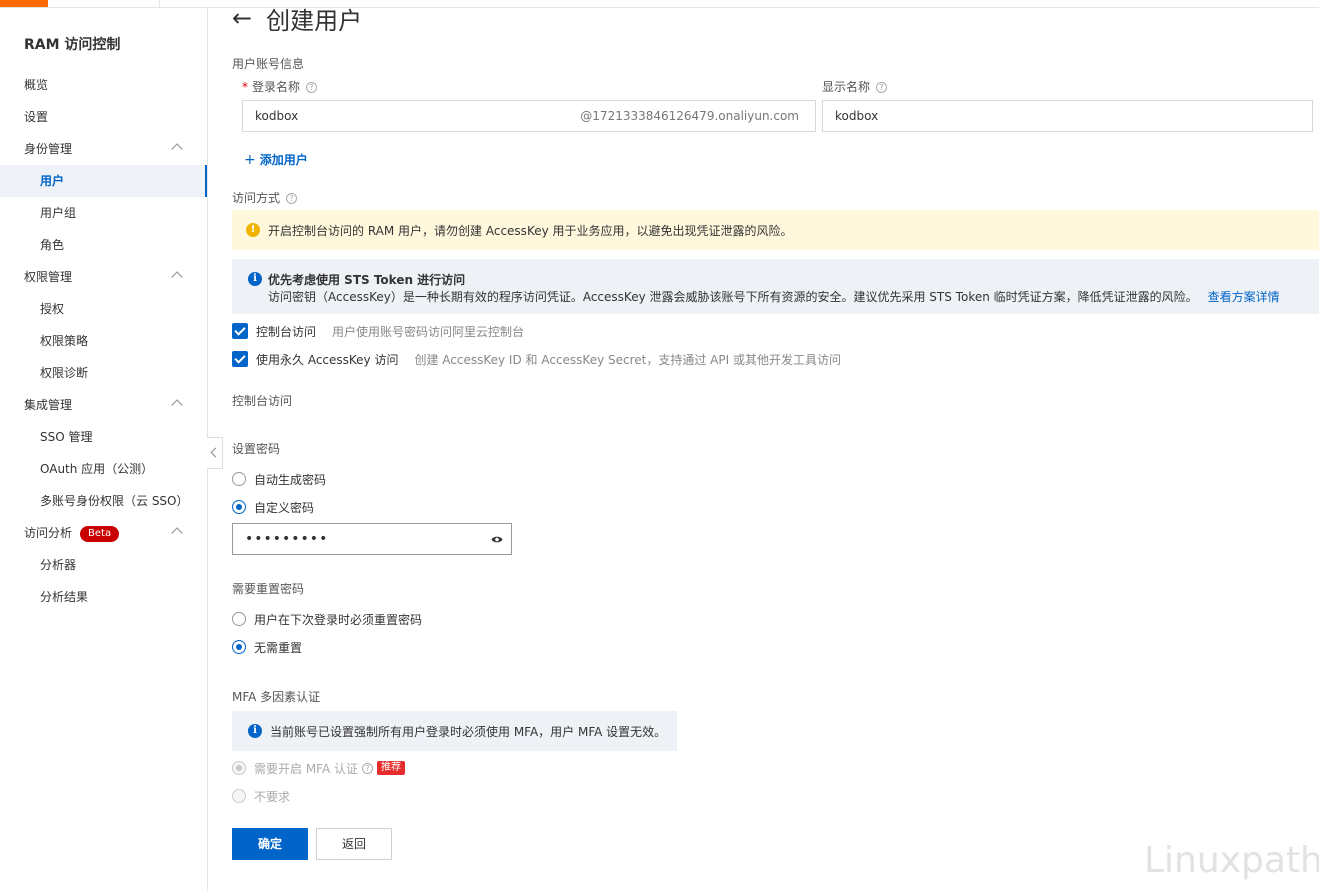  I want to click on console-access-option: 控制台访问 用户使用账号密码访问阿里云控制台, so click(378, 331).